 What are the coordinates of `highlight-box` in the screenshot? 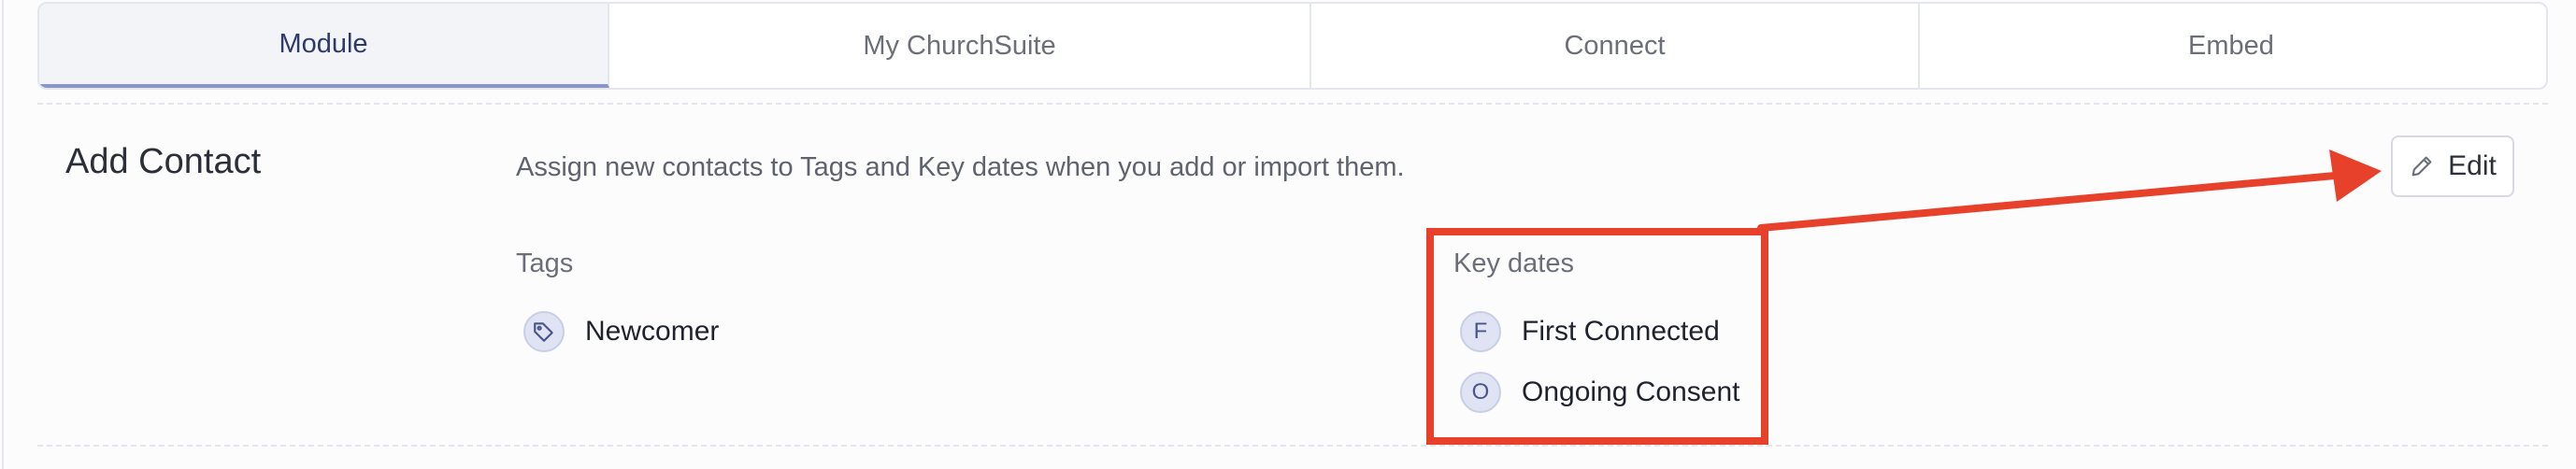 It's located at (1597, 336).